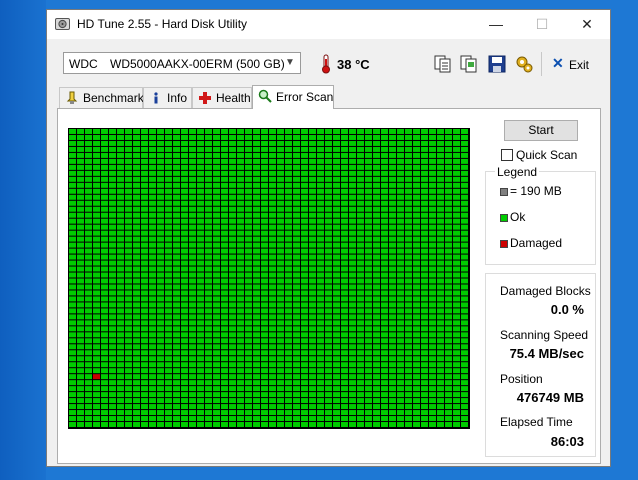 This screenshot has width=638, height=480. I want to click on close-button: ✕, so click(587, 24).